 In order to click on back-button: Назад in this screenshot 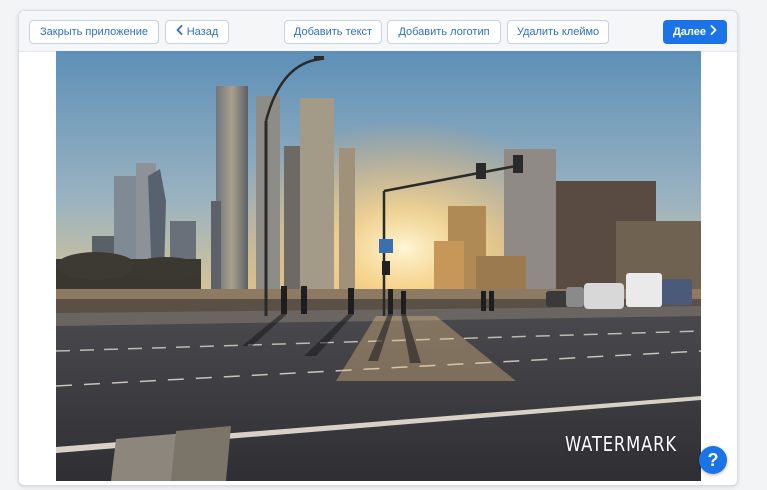, I will do `click(197, 32)`.